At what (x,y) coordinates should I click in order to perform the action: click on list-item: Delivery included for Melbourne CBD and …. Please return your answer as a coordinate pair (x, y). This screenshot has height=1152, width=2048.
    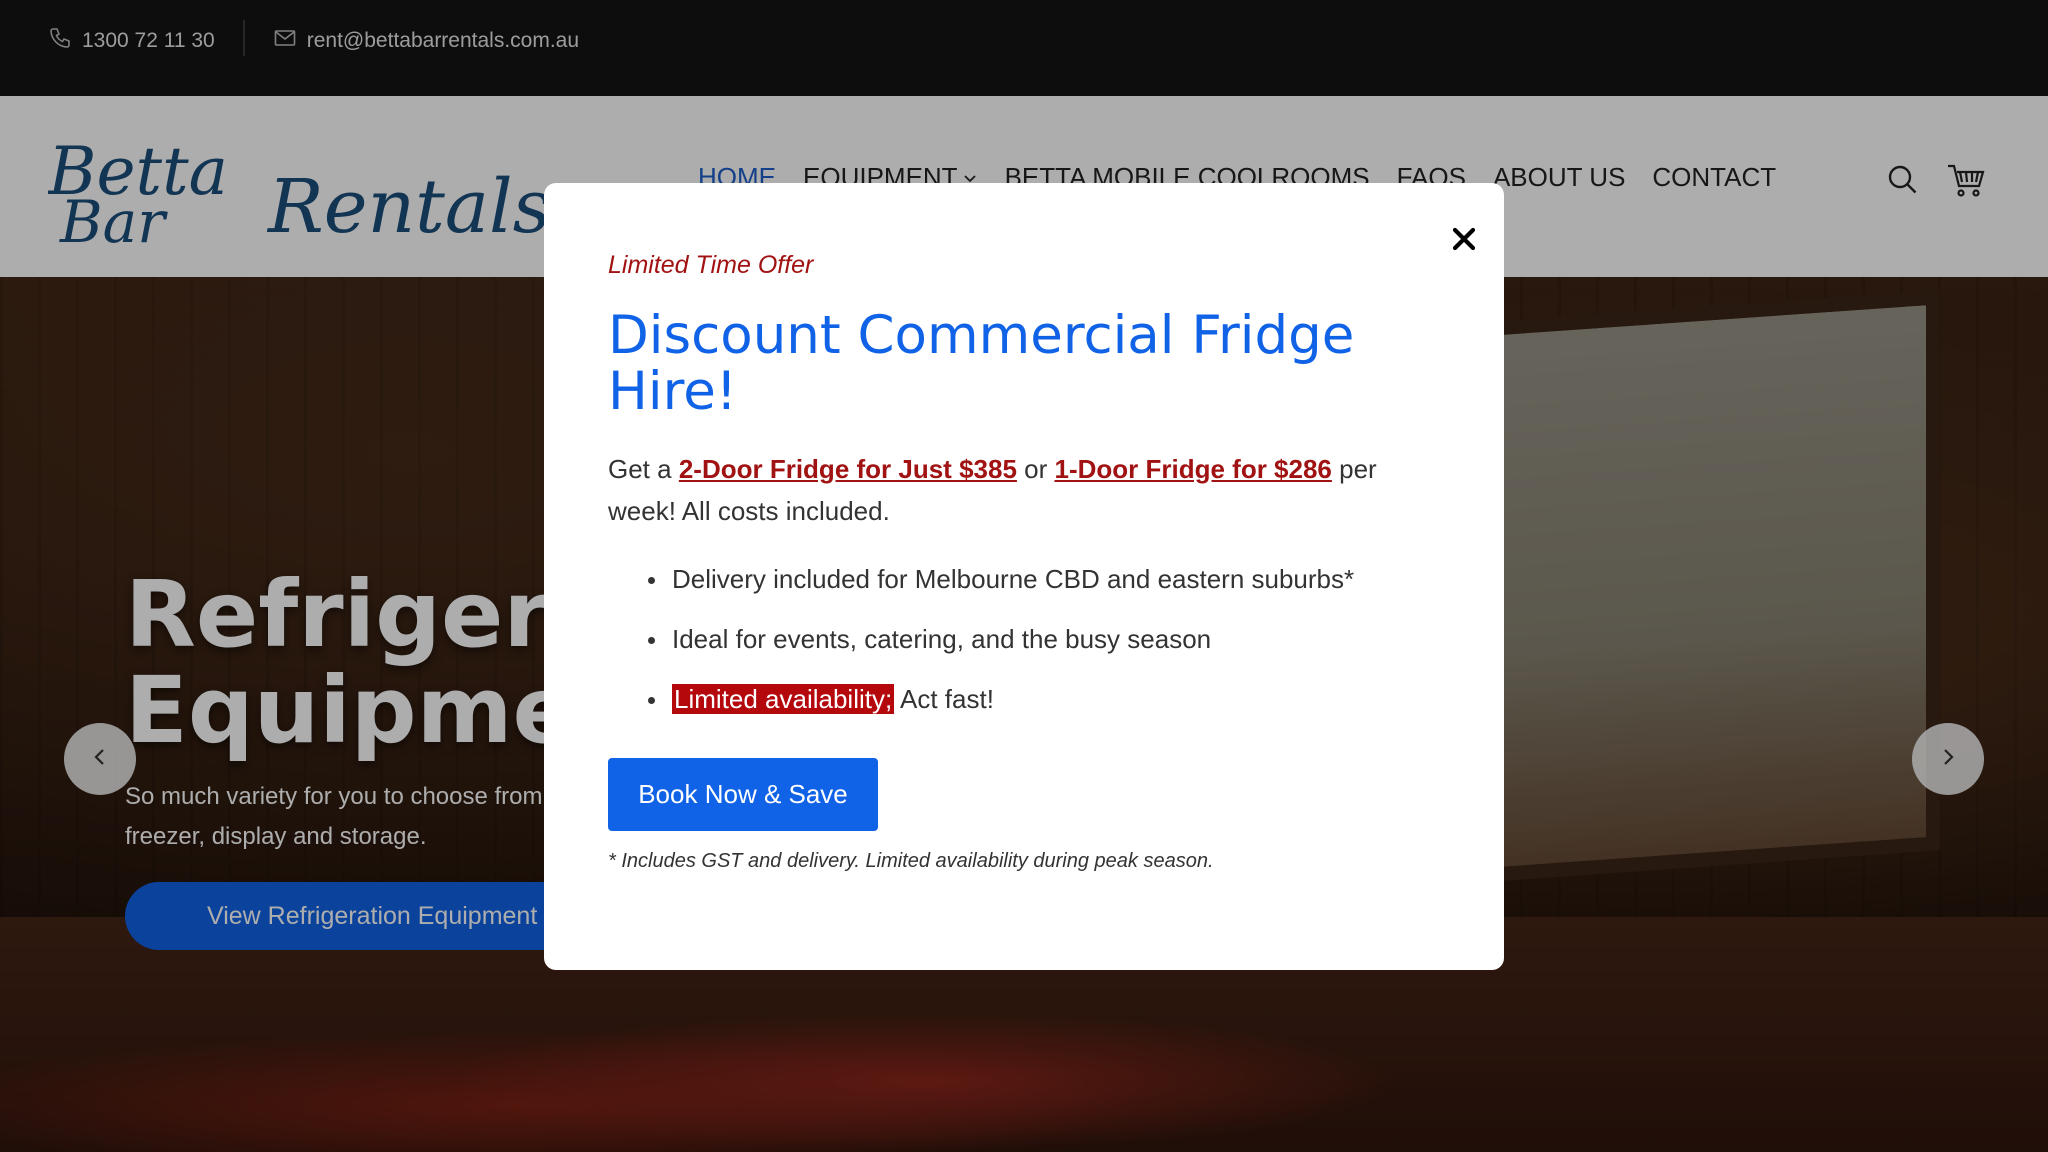
    Looking at the image, I should click on (1044, 579).